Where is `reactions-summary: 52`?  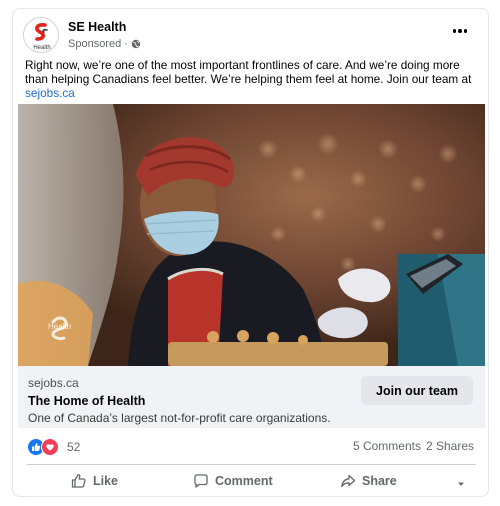 reactions-summary: 52 is located at coordinates (53, 447).